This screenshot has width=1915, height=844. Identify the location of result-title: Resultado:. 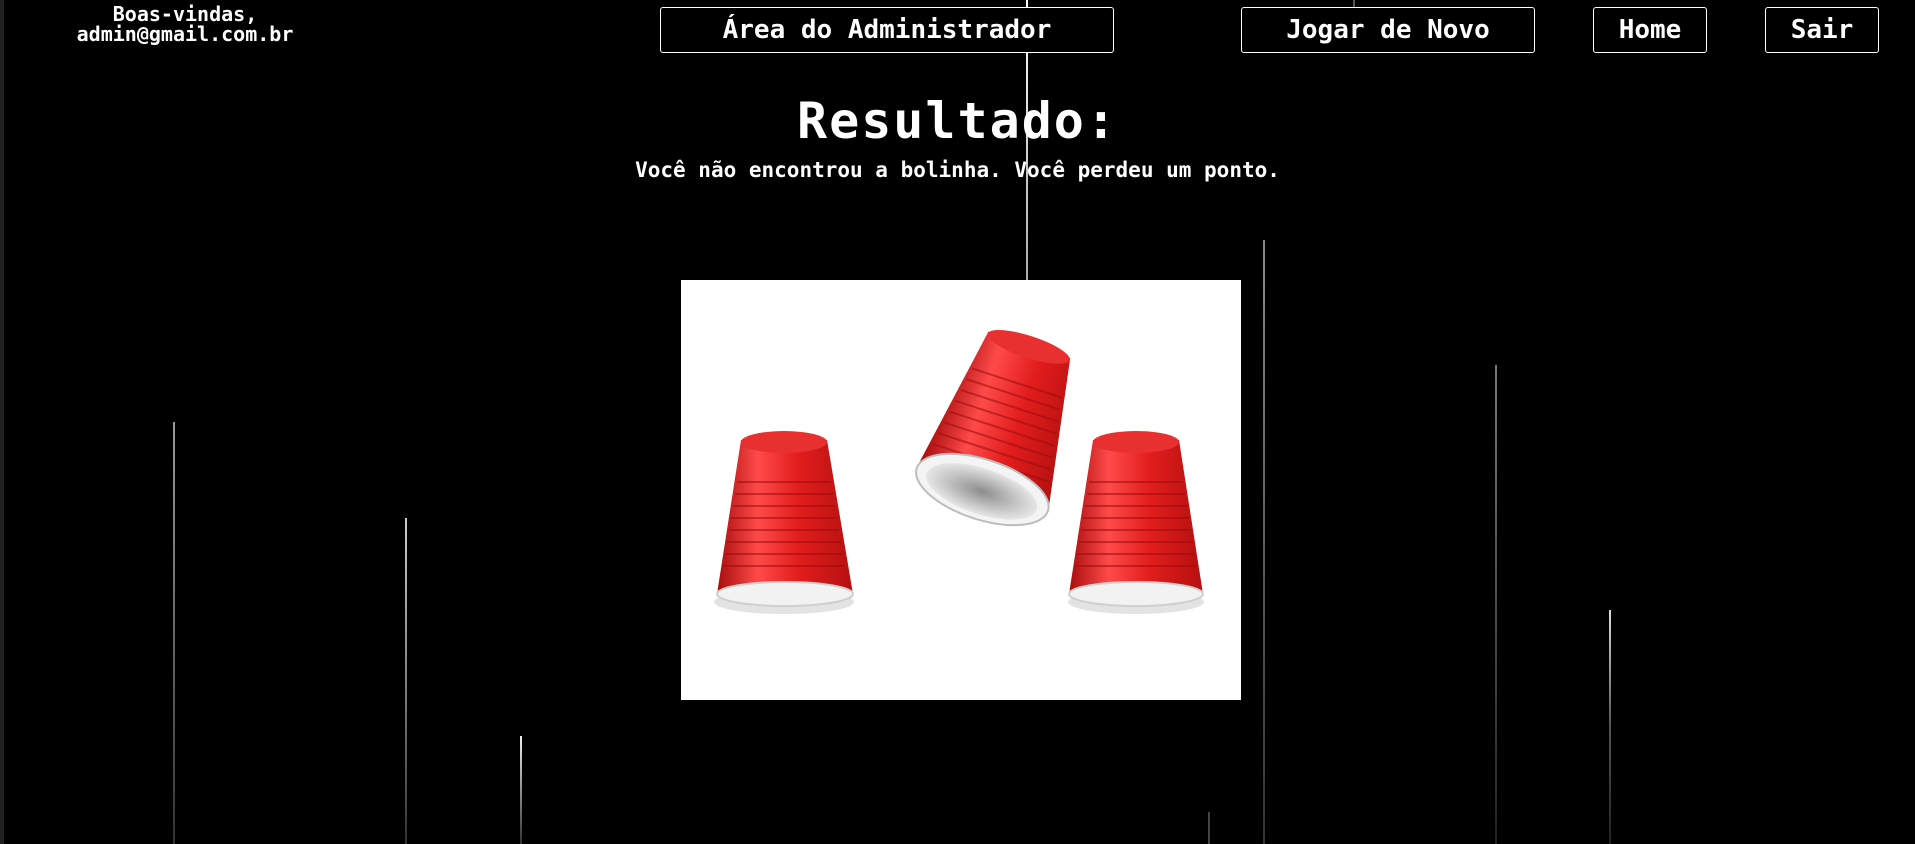
(957, 121).